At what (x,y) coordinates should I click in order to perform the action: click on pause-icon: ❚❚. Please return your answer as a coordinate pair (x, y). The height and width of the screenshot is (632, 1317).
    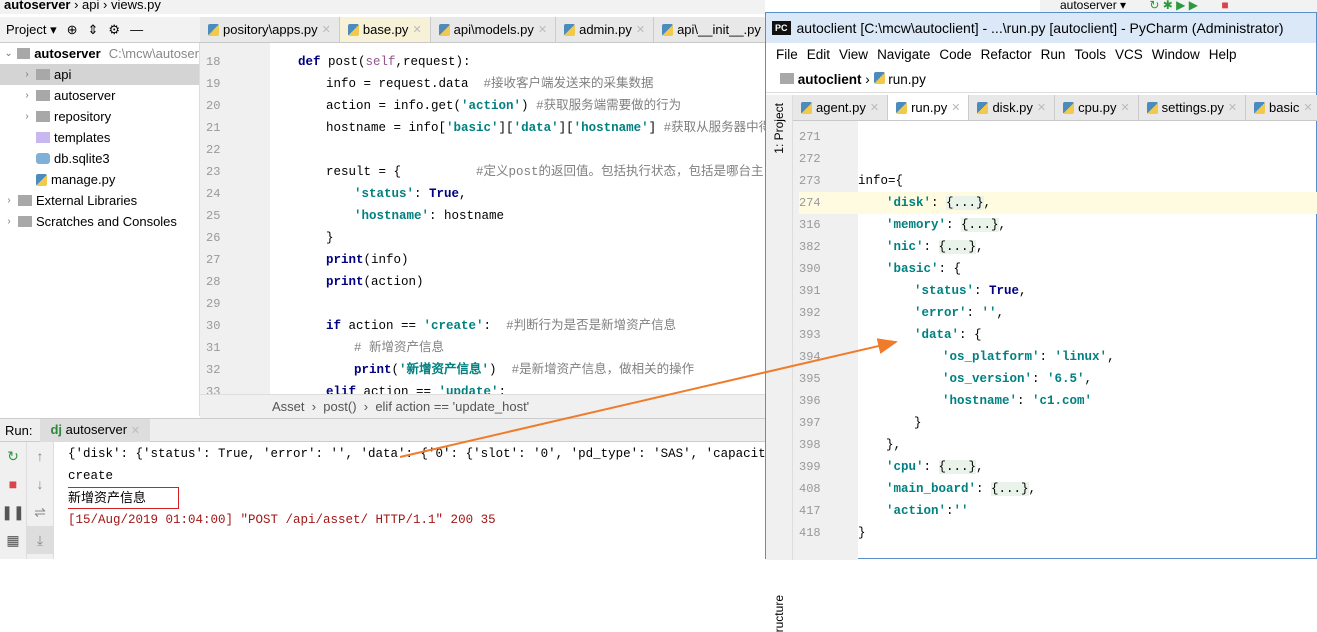
    Looking at the image, I should click on (13, 512).